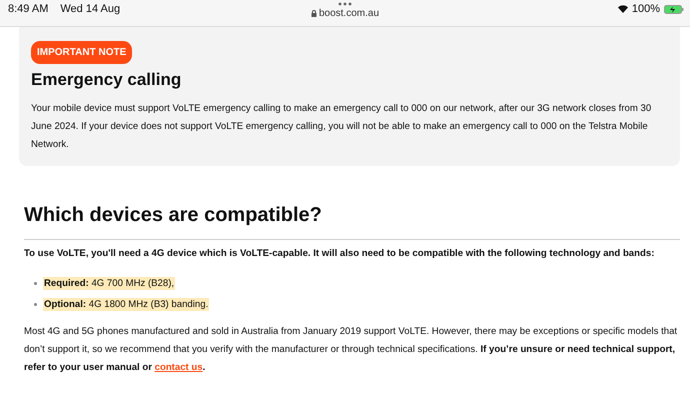 The width and height of the screenshot is (690, 403). What do you see at coordinates (623, 9) in the screenshot?
I see `wifi-icon` at bounding box center [623, 9].